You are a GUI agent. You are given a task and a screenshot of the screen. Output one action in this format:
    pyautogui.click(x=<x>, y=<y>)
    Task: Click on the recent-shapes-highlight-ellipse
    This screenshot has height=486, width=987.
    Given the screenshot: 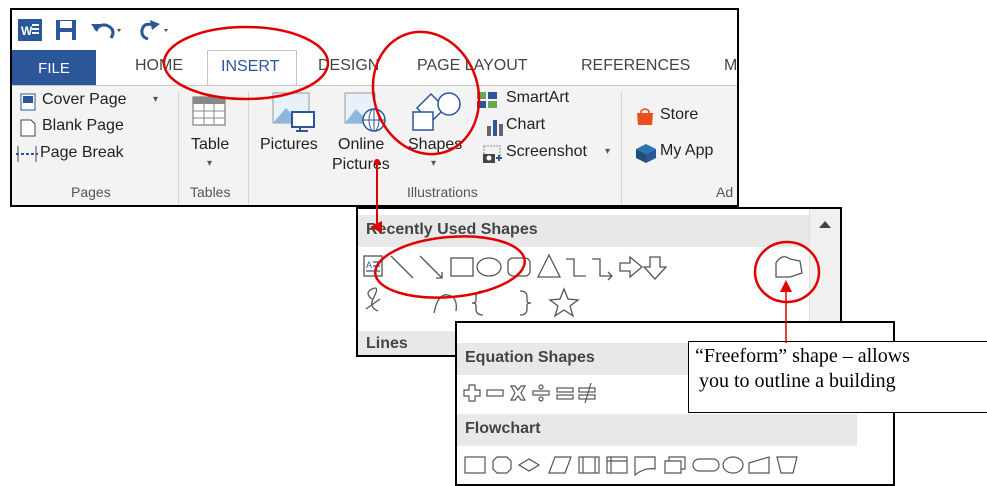 What is the action you would take?
    pyautogui.click(x=450, y=267)
    